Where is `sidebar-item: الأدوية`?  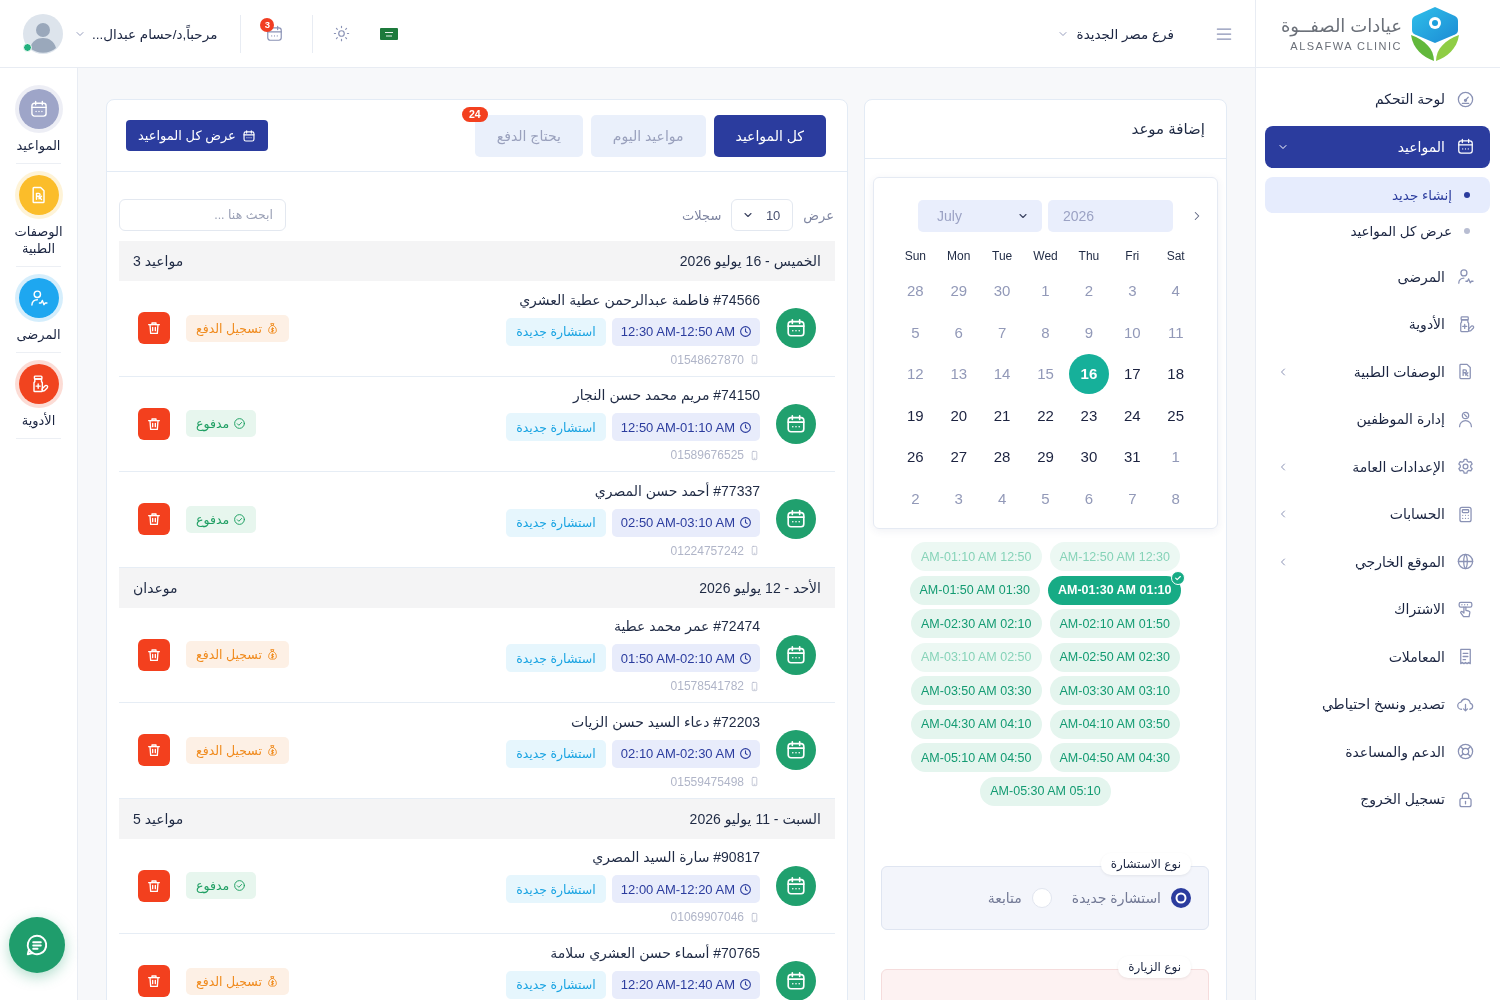 sidebar-item: الأدوية is located at coordinates (1377, 324).